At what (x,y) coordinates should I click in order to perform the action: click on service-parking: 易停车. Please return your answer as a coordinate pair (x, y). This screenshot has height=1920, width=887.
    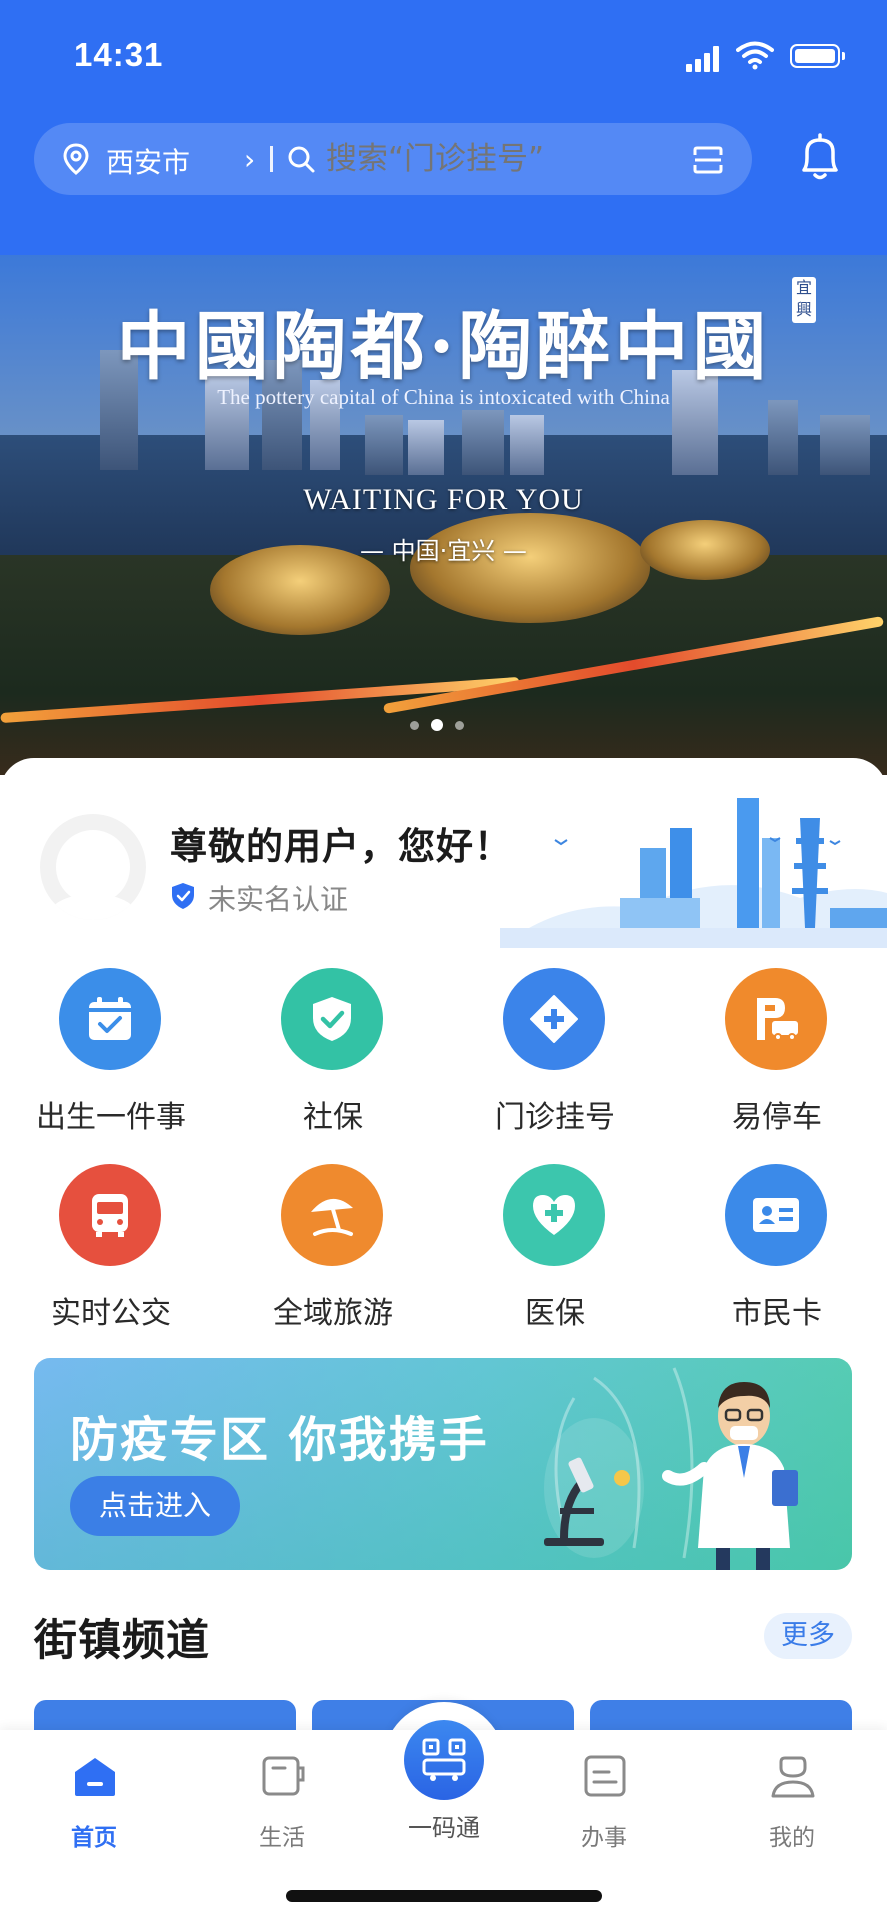
    Looking at the image, I should click on (776, 1053).